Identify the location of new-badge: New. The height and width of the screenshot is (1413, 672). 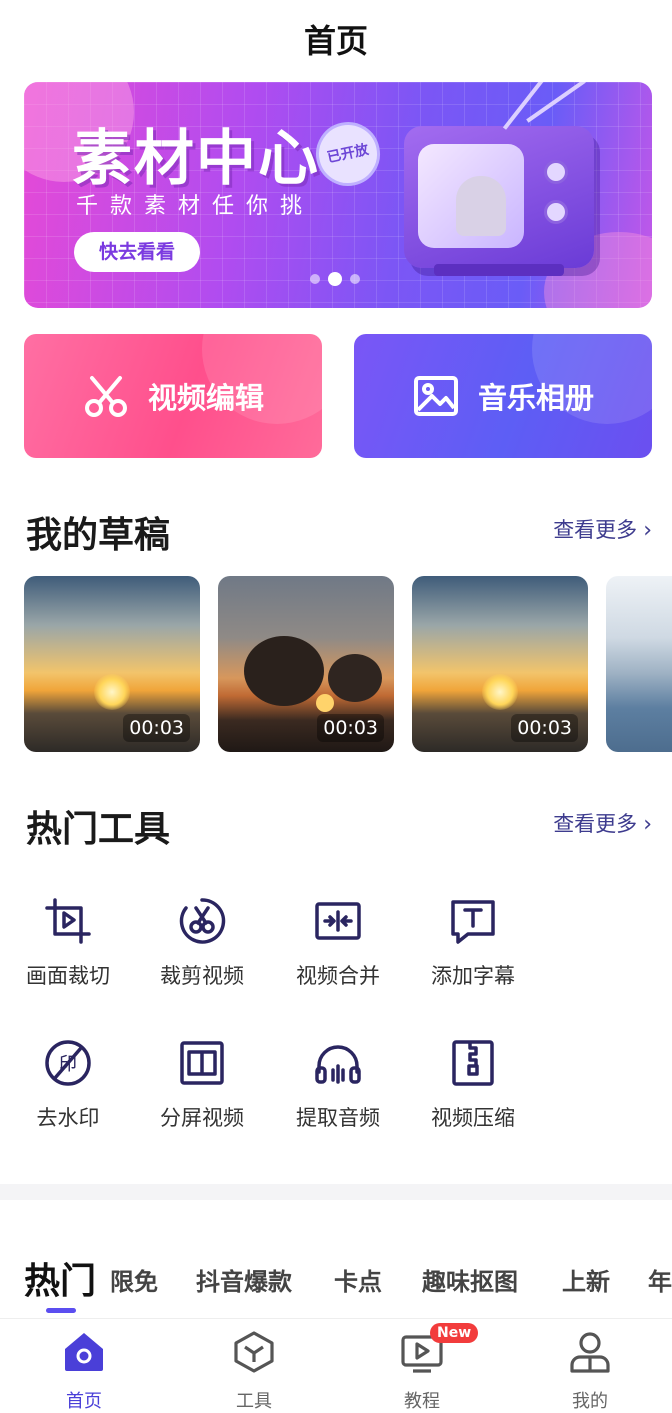
(454, 1333).